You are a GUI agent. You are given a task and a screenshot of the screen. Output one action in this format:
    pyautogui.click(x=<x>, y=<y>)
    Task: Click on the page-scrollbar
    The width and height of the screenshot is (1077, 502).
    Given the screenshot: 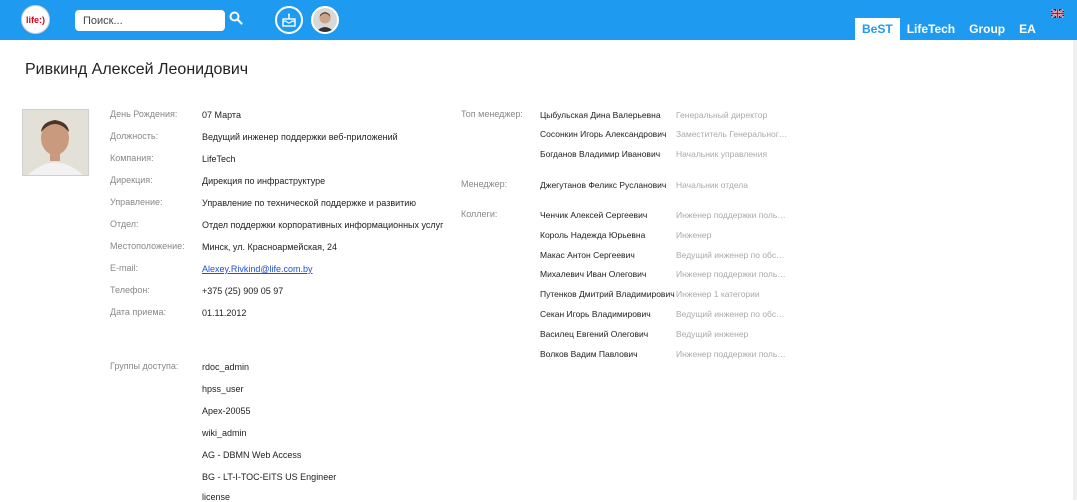 What is the action you would take?
    pyautogui.click(x=1075, y=270)
    